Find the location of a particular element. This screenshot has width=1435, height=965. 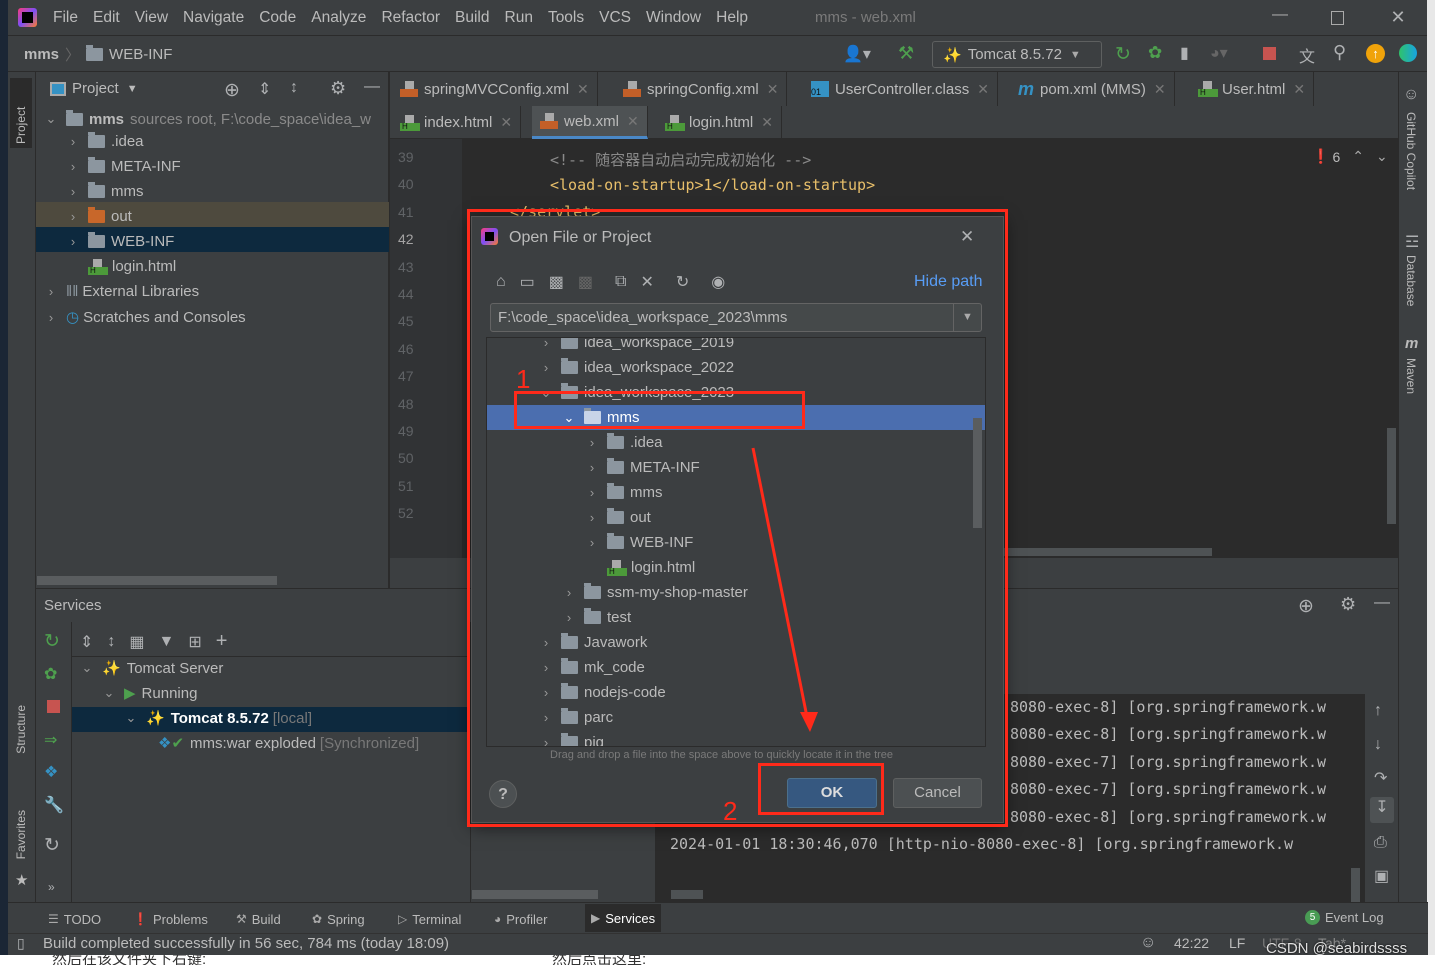

wrench-icon: 🔧 is located at coordinates (54, 805).